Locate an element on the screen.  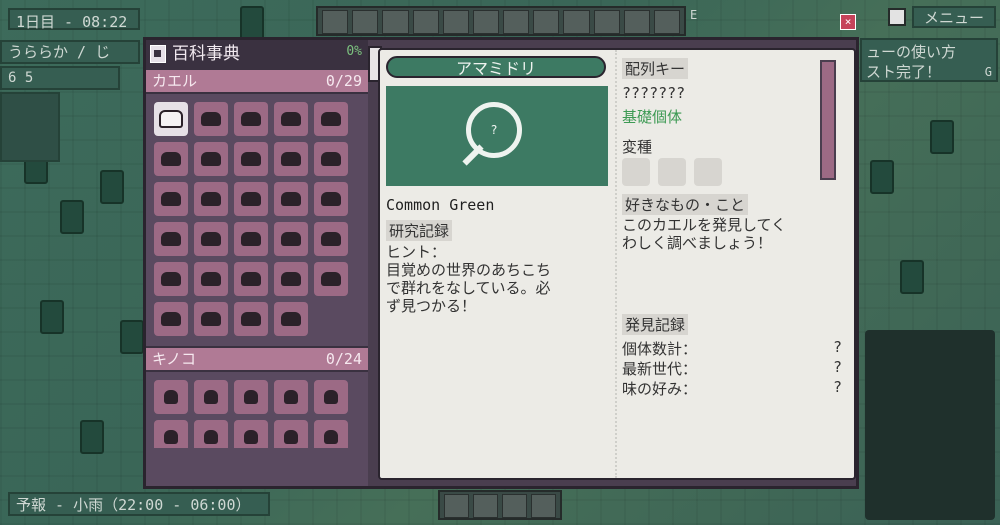
mushroom-silhouette-icon is located at coordinates (291, 397).